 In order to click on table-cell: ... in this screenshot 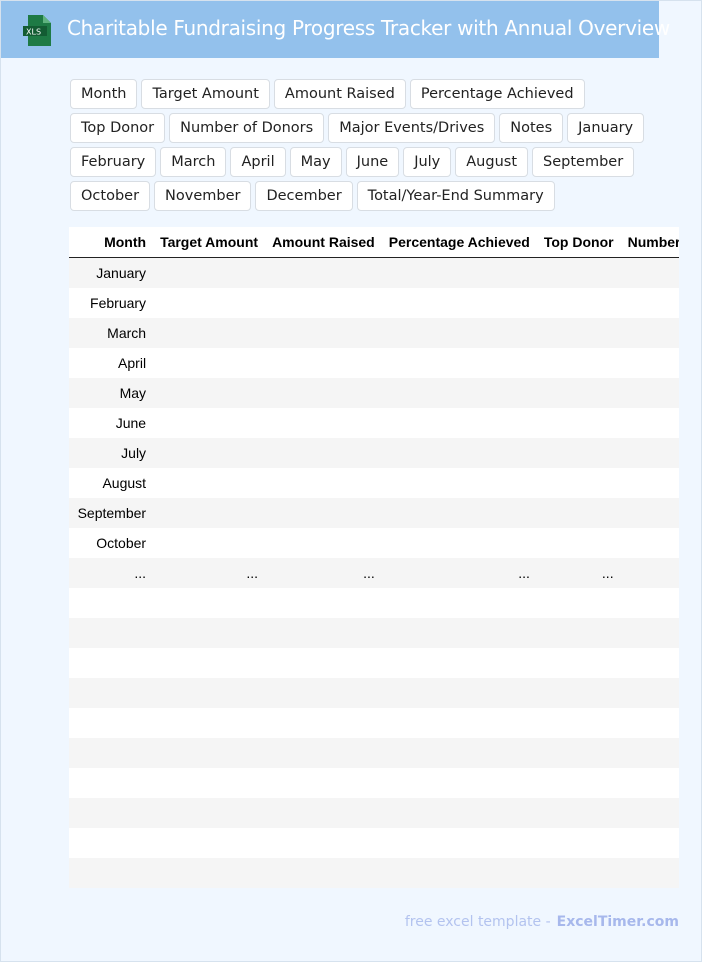, I will do `click(323, 573)`.